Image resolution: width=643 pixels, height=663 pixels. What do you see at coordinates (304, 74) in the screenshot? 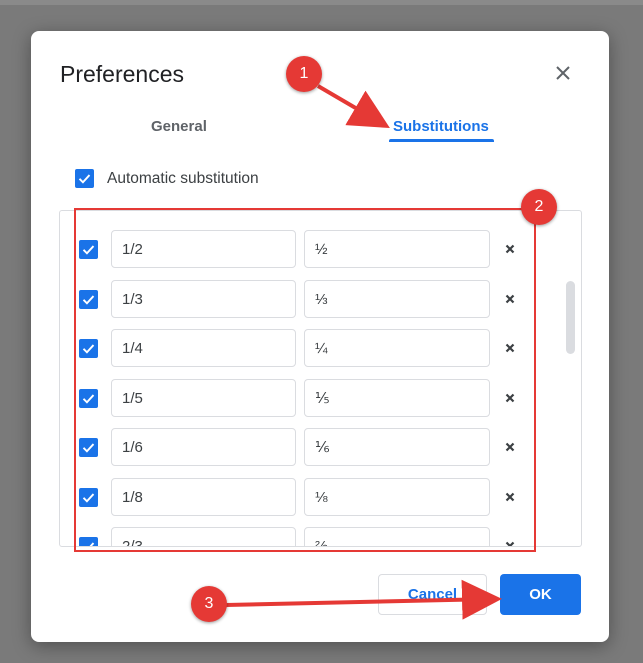
I see `annotation-badge-1: 1` at bounding box center [304, 74].